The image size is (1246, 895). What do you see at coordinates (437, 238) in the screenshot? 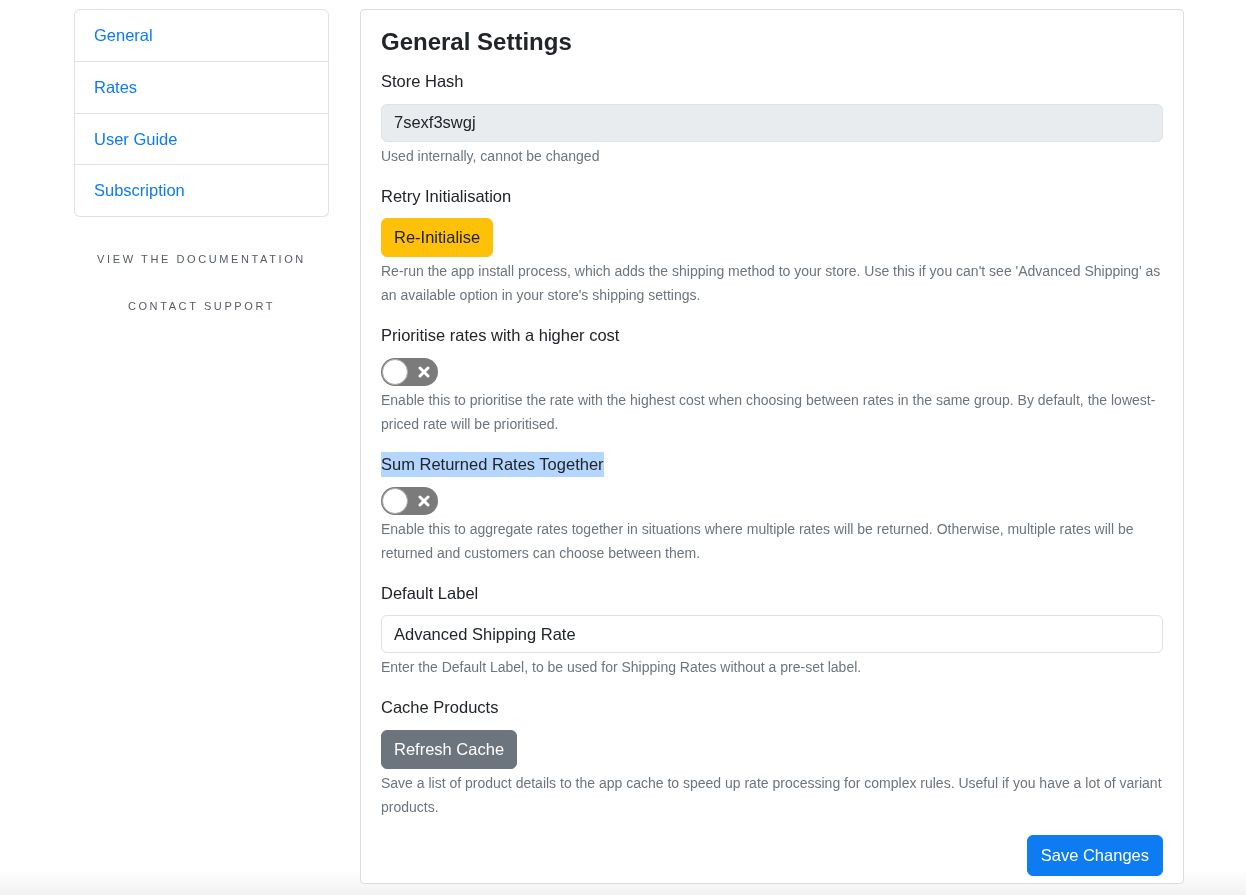
I see `re-initialise-button: Re-Initialise` at bounding box center [437, 238].